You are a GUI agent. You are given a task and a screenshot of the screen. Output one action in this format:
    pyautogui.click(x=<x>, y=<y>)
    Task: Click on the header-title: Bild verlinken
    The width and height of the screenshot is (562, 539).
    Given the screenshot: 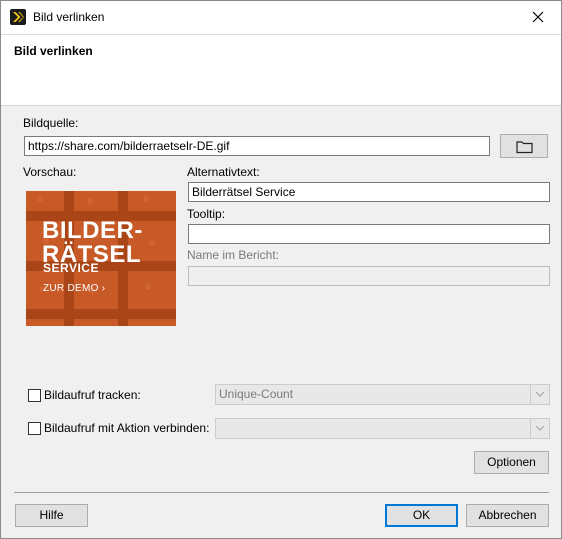 What is the action you would take?
    pyautogui.click(x=53, y=51)
    